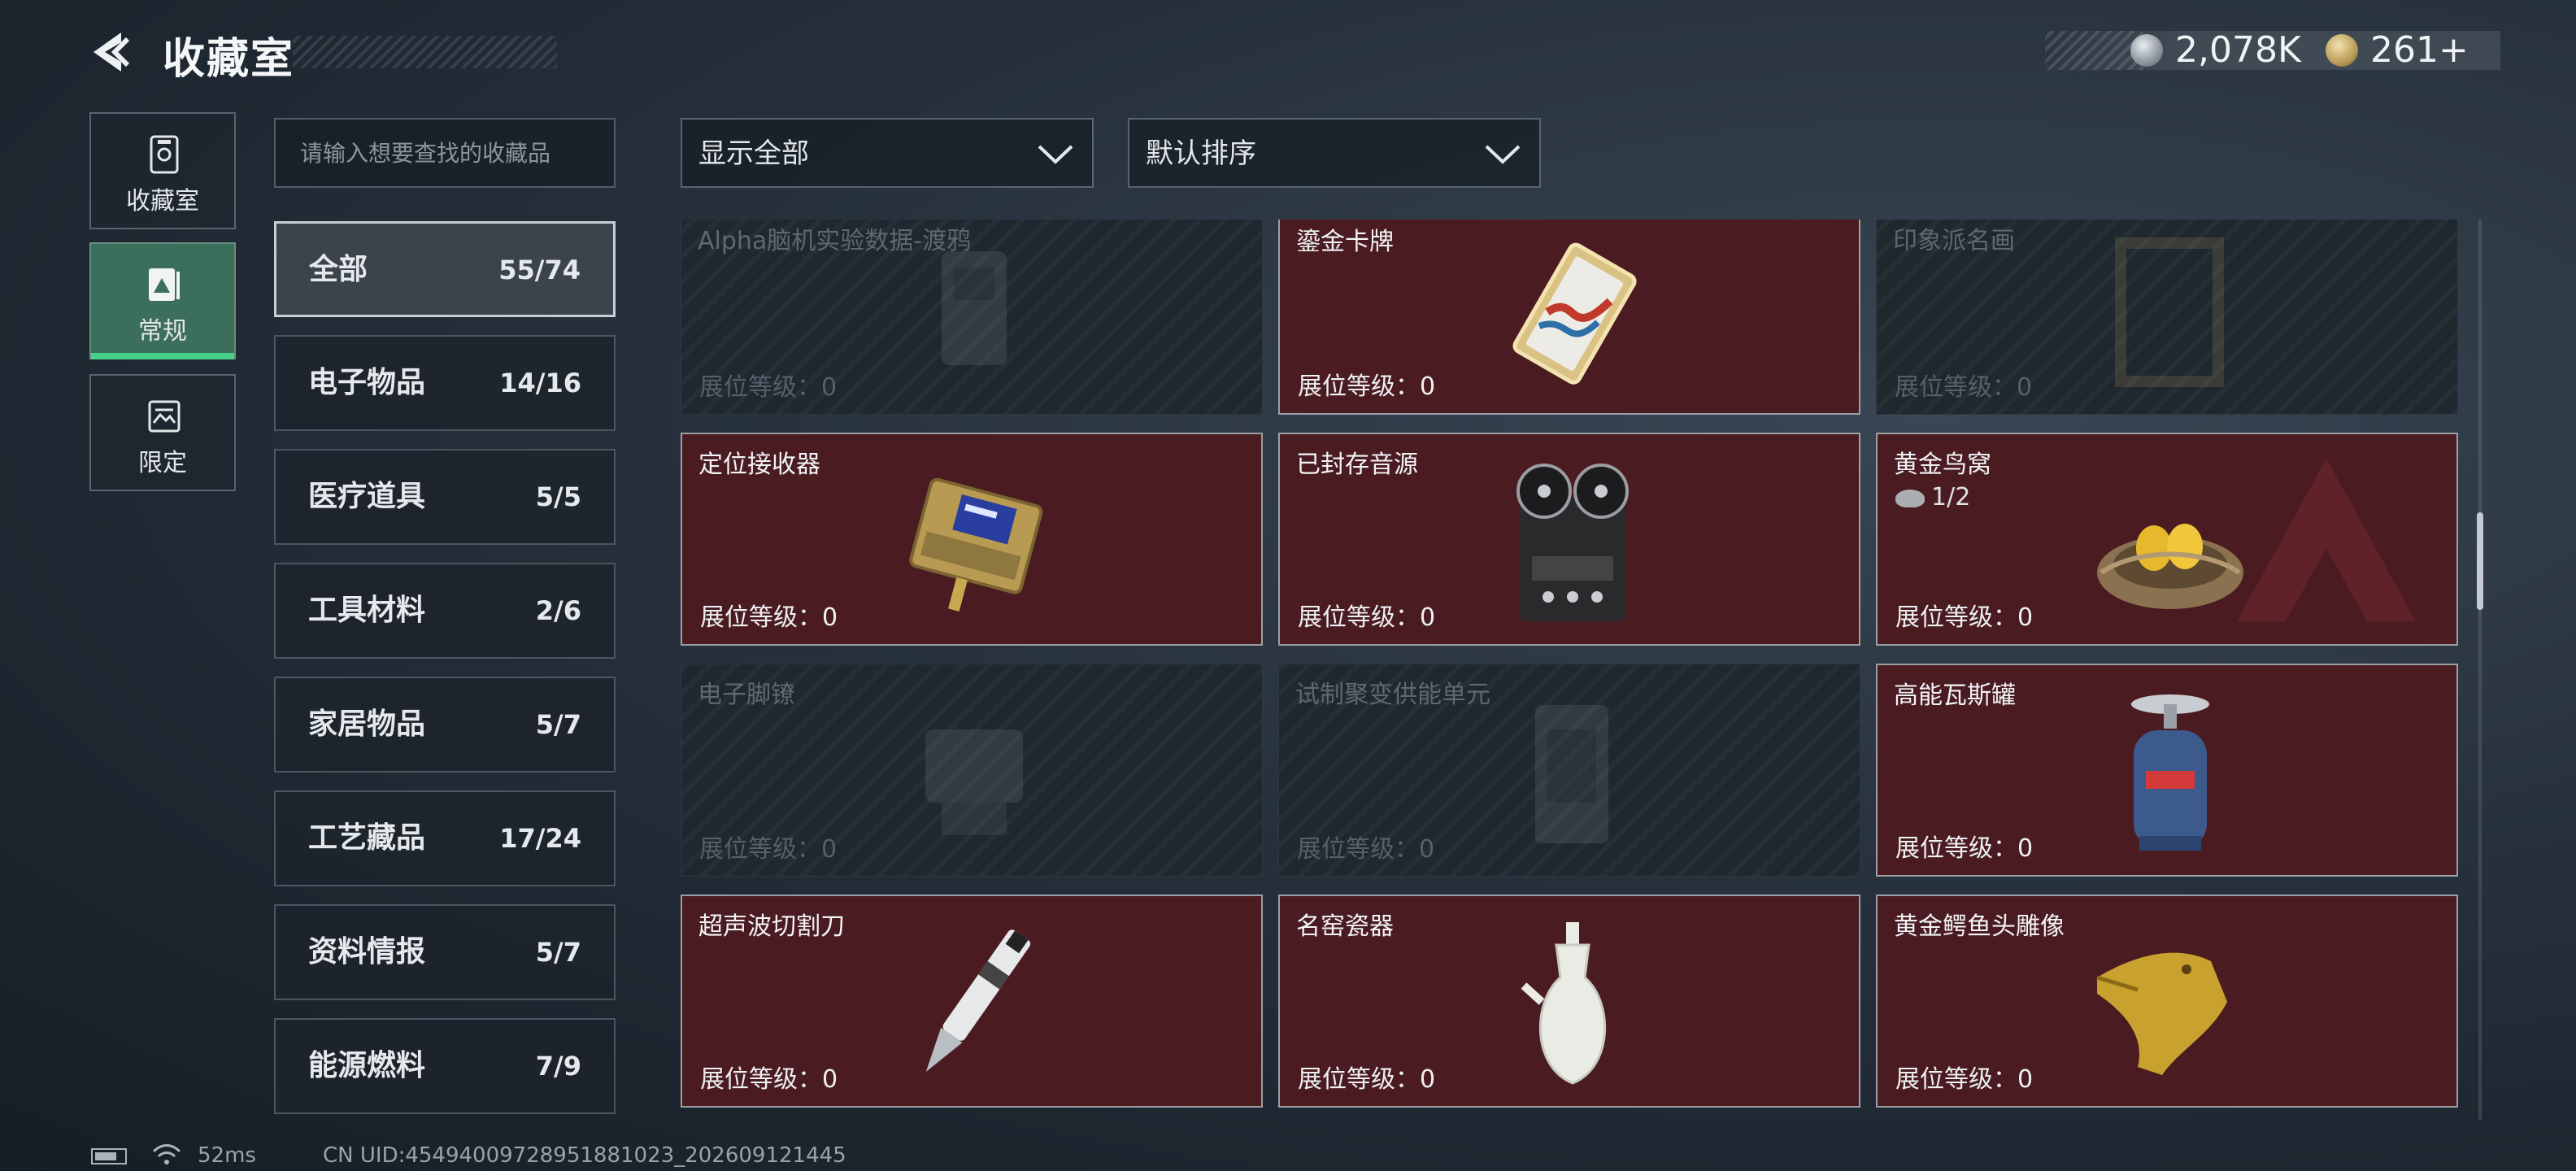 Image resolution: width=2576 pixels, height=1171 pixels. Describe the element at coordinates (975, 308) in the screenshot. I see `data-drive-icon` at that location.